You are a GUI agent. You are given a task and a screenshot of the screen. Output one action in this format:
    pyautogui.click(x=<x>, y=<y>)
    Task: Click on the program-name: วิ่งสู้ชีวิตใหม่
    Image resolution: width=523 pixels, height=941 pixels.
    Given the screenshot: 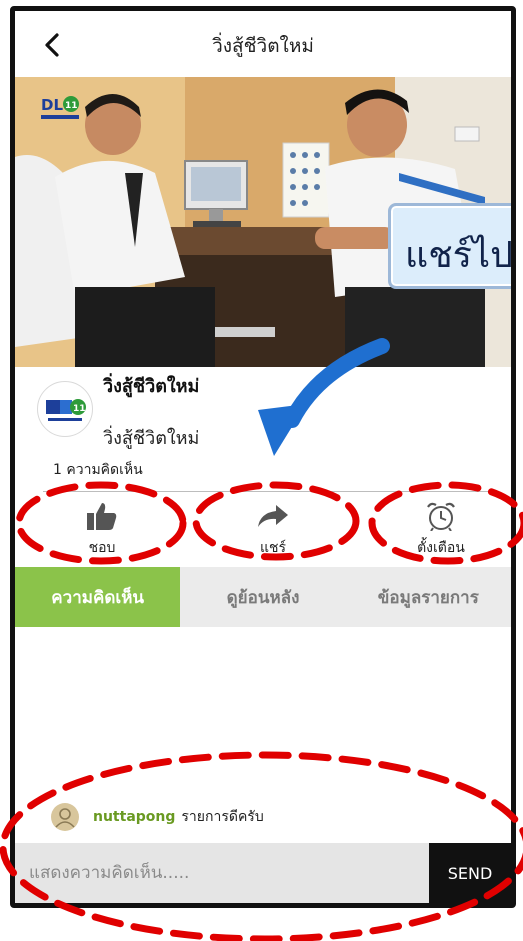 What is the action you would take?
    pyautogui.click(x=151, y=386)
    